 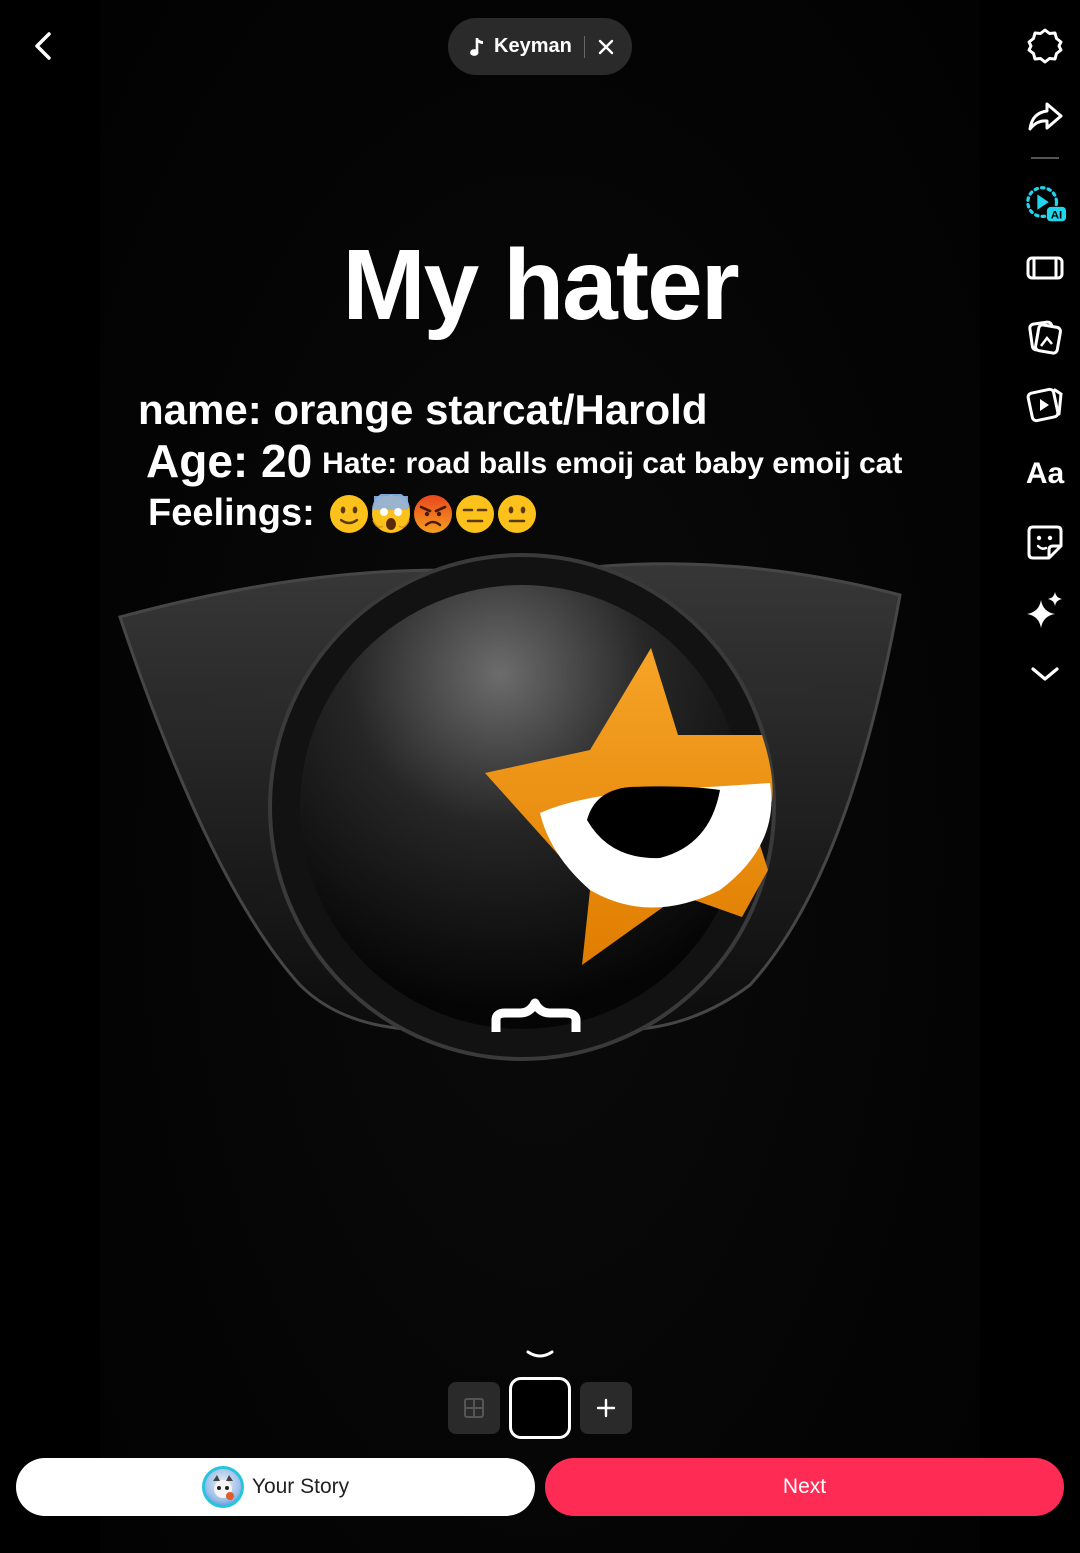 I want to click on story-title: My hater, so click(x=540, y=285).